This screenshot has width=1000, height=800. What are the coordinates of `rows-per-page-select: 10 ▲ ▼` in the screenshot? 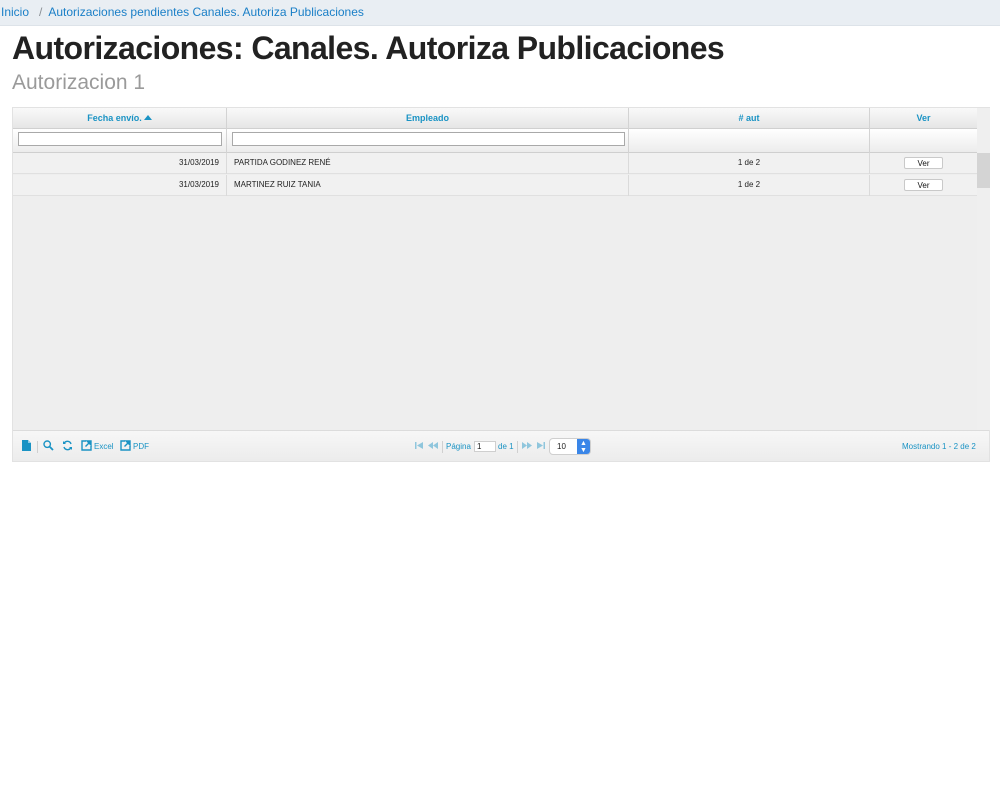 It's located at (570, 446).